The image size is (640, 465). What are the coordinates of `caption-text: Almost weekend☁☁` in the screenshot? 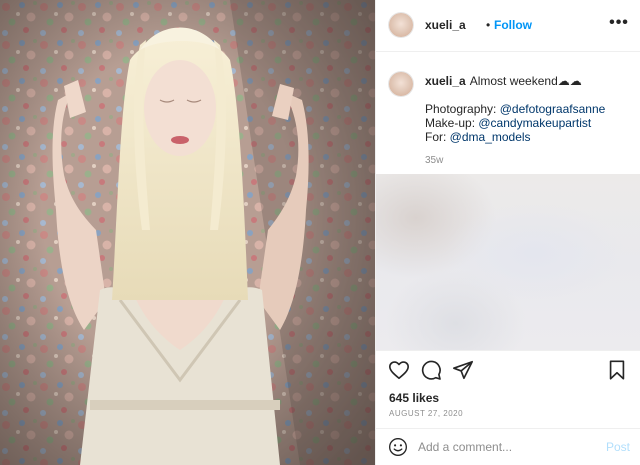 It's located at (525, 81).